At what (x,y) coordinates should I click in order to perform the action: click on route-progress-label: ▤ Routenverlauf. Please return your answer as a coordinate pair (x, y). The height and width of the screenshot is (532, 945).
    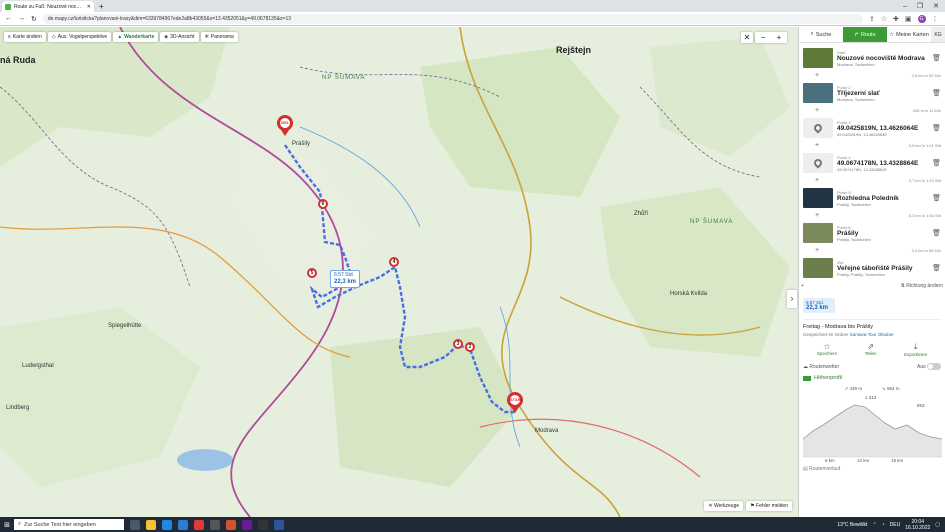
    Looking at the image, I should click on (822, 469).